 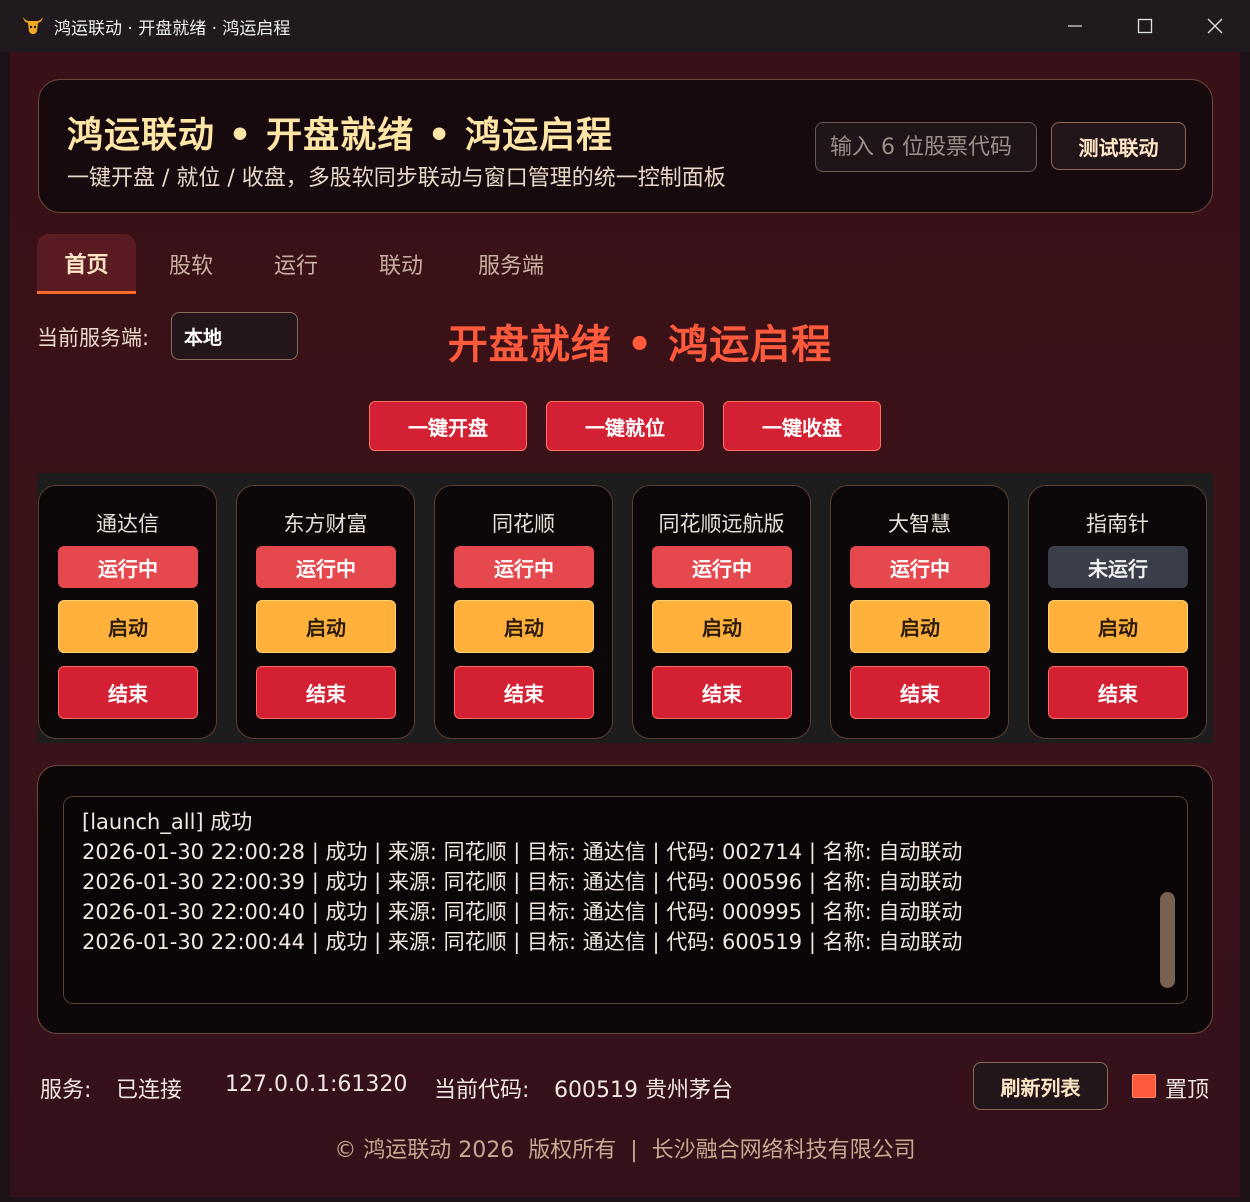 What do you see at coordinates (926, 147) in the screenshot?
I see `stock-code-input` at bounding box center [926, 147].